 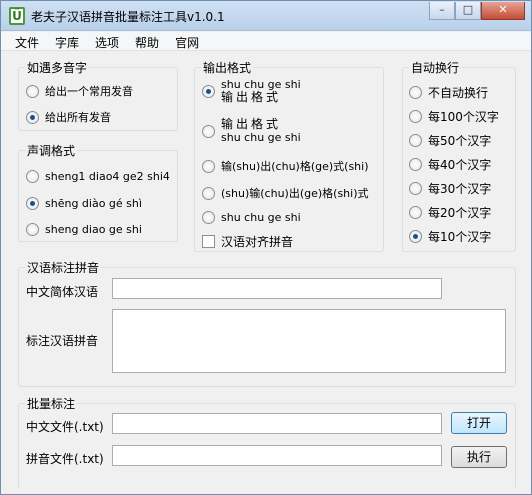 What do you see at coordinates (93, 203) in the screenshot?
I see `tone-option-label: shēng diào gé shì` at bounding box center [93, 203].